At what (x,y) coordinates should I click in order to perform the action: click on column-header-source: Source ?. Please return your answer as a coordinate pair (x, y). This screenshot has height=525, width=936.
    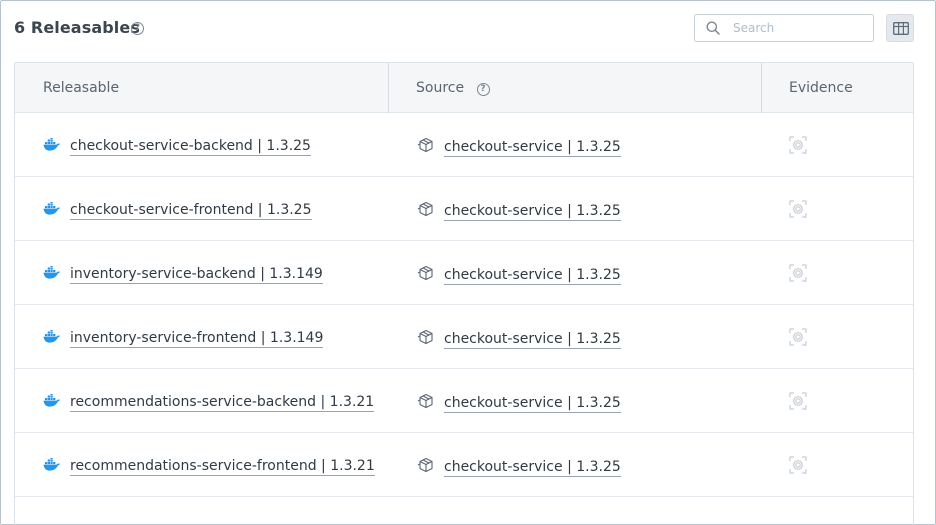
    Looking at the image, I should click on (453, 88).